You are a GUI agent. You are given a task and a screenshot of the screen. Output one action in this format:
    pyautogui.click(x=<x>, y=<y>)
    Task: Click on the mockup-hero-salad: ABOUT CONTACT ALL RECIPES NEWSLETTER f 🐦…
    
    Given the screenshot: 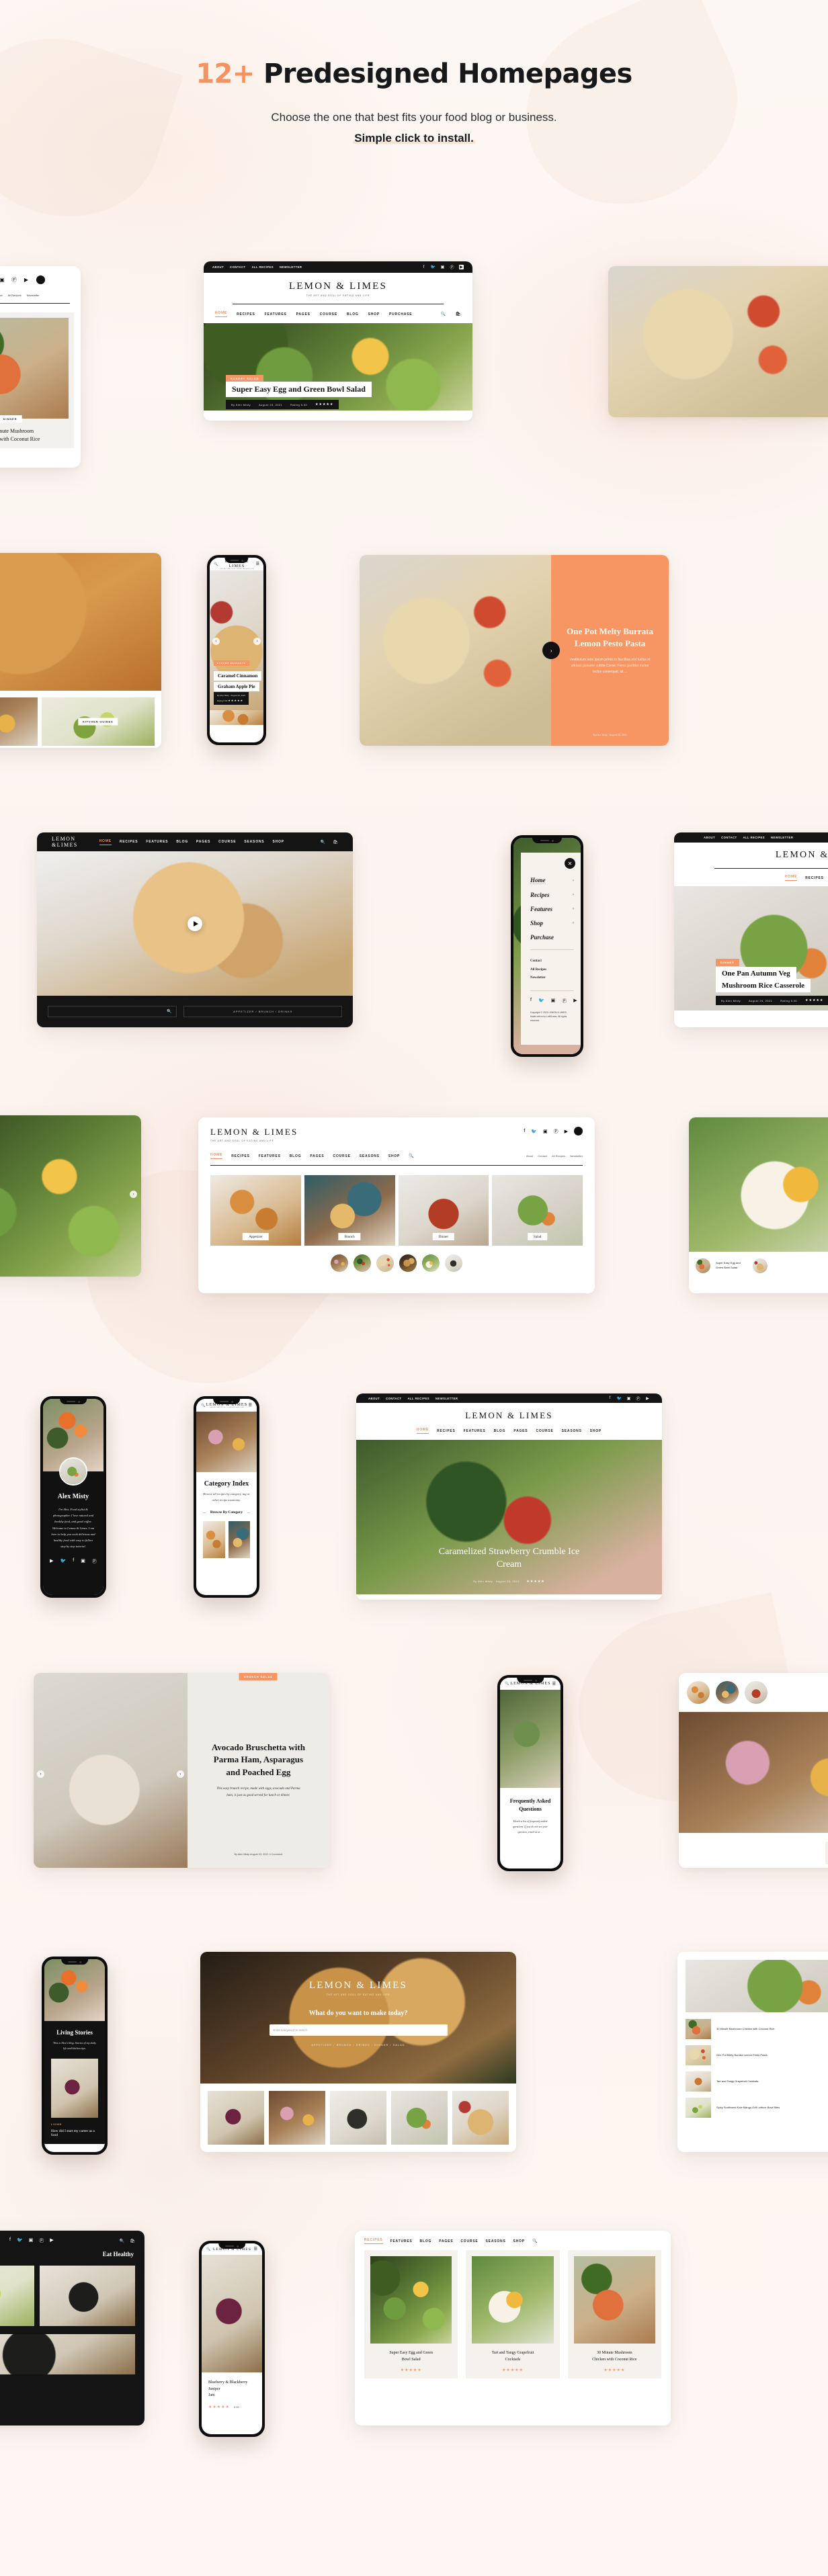 What is the action you would take?
    pyautogui.click(x=338, y=341)
    